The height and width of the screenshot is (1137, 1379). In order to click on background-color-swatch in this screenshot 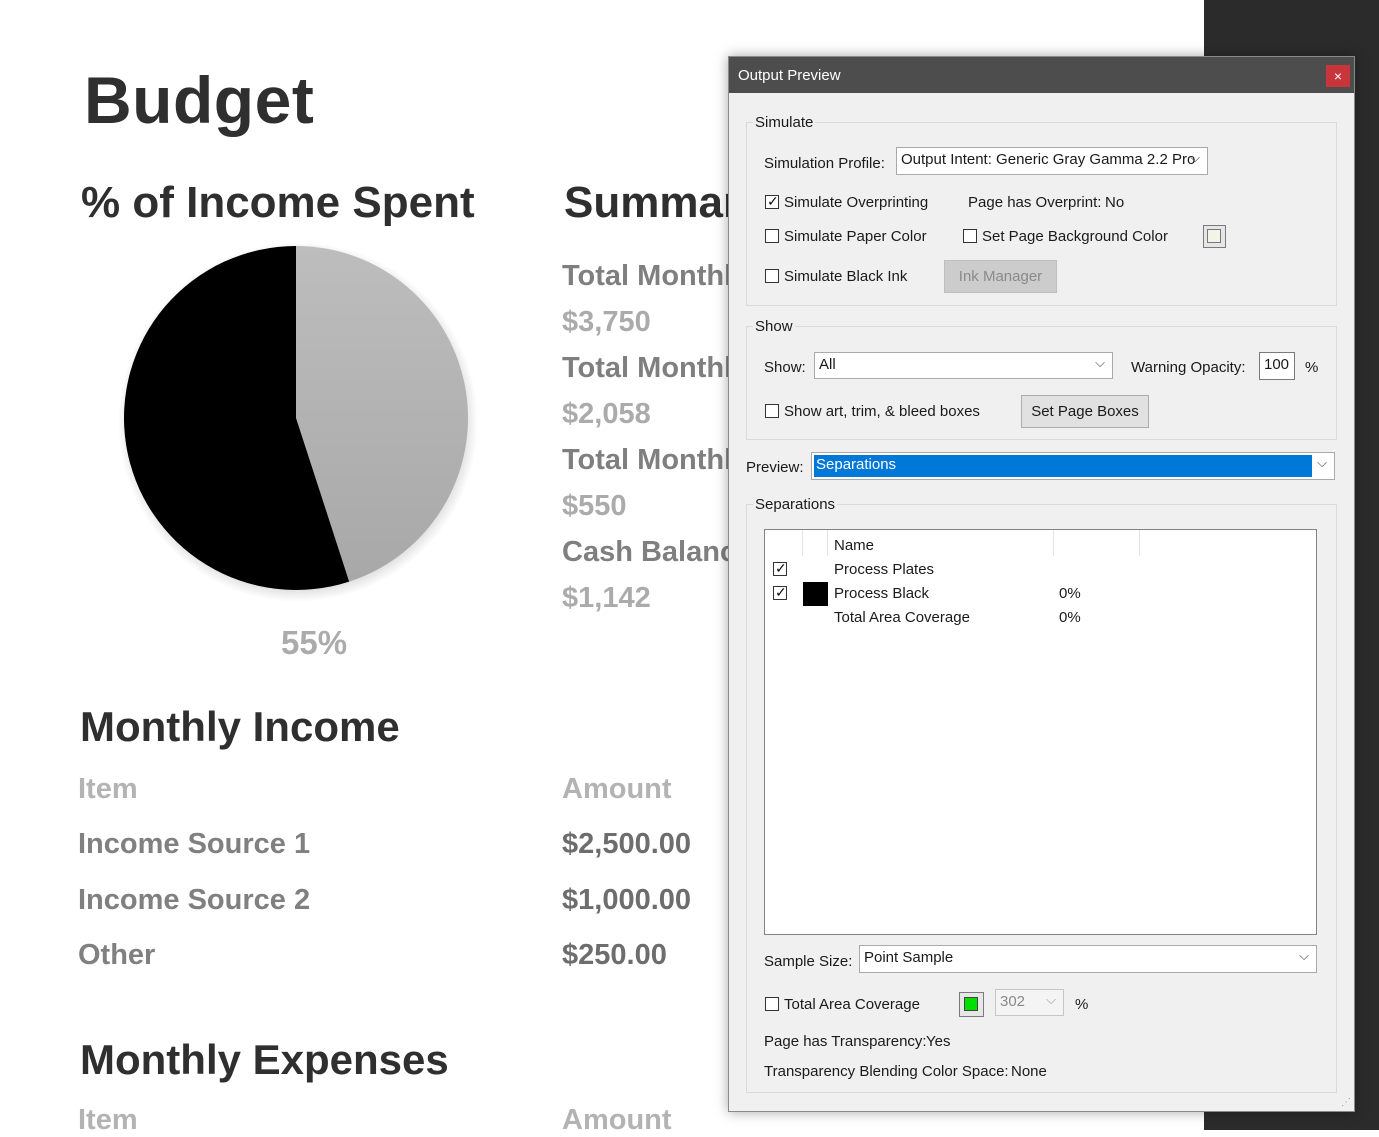, I will do `click(1214, 236)`.